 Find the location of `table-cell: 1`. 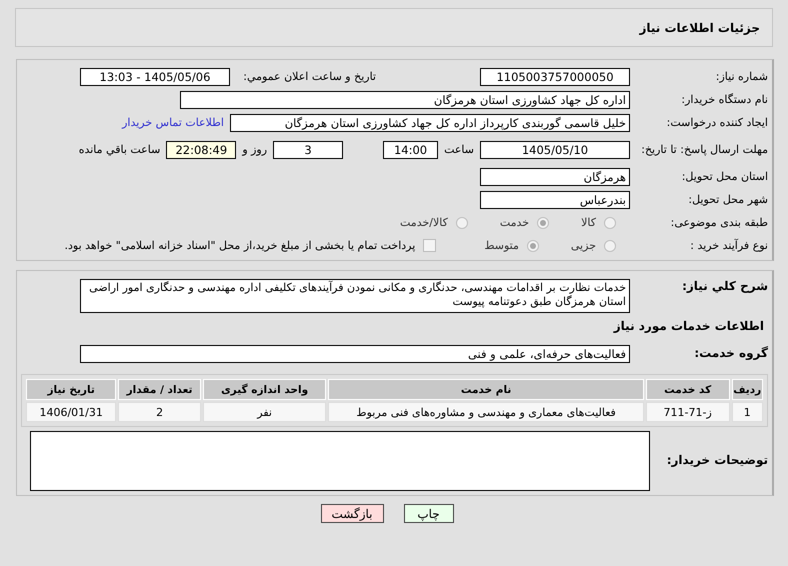

table-cell: 1 is located at coordinates (747, 412).